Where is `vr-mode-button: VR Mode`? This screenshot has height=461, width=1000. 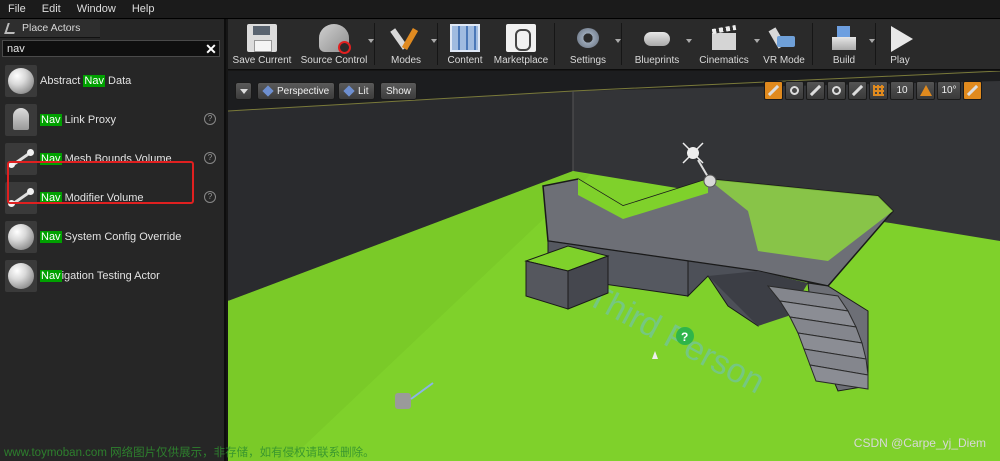 vr-mode-button: VR Mode is located at coordinates (784, 44).